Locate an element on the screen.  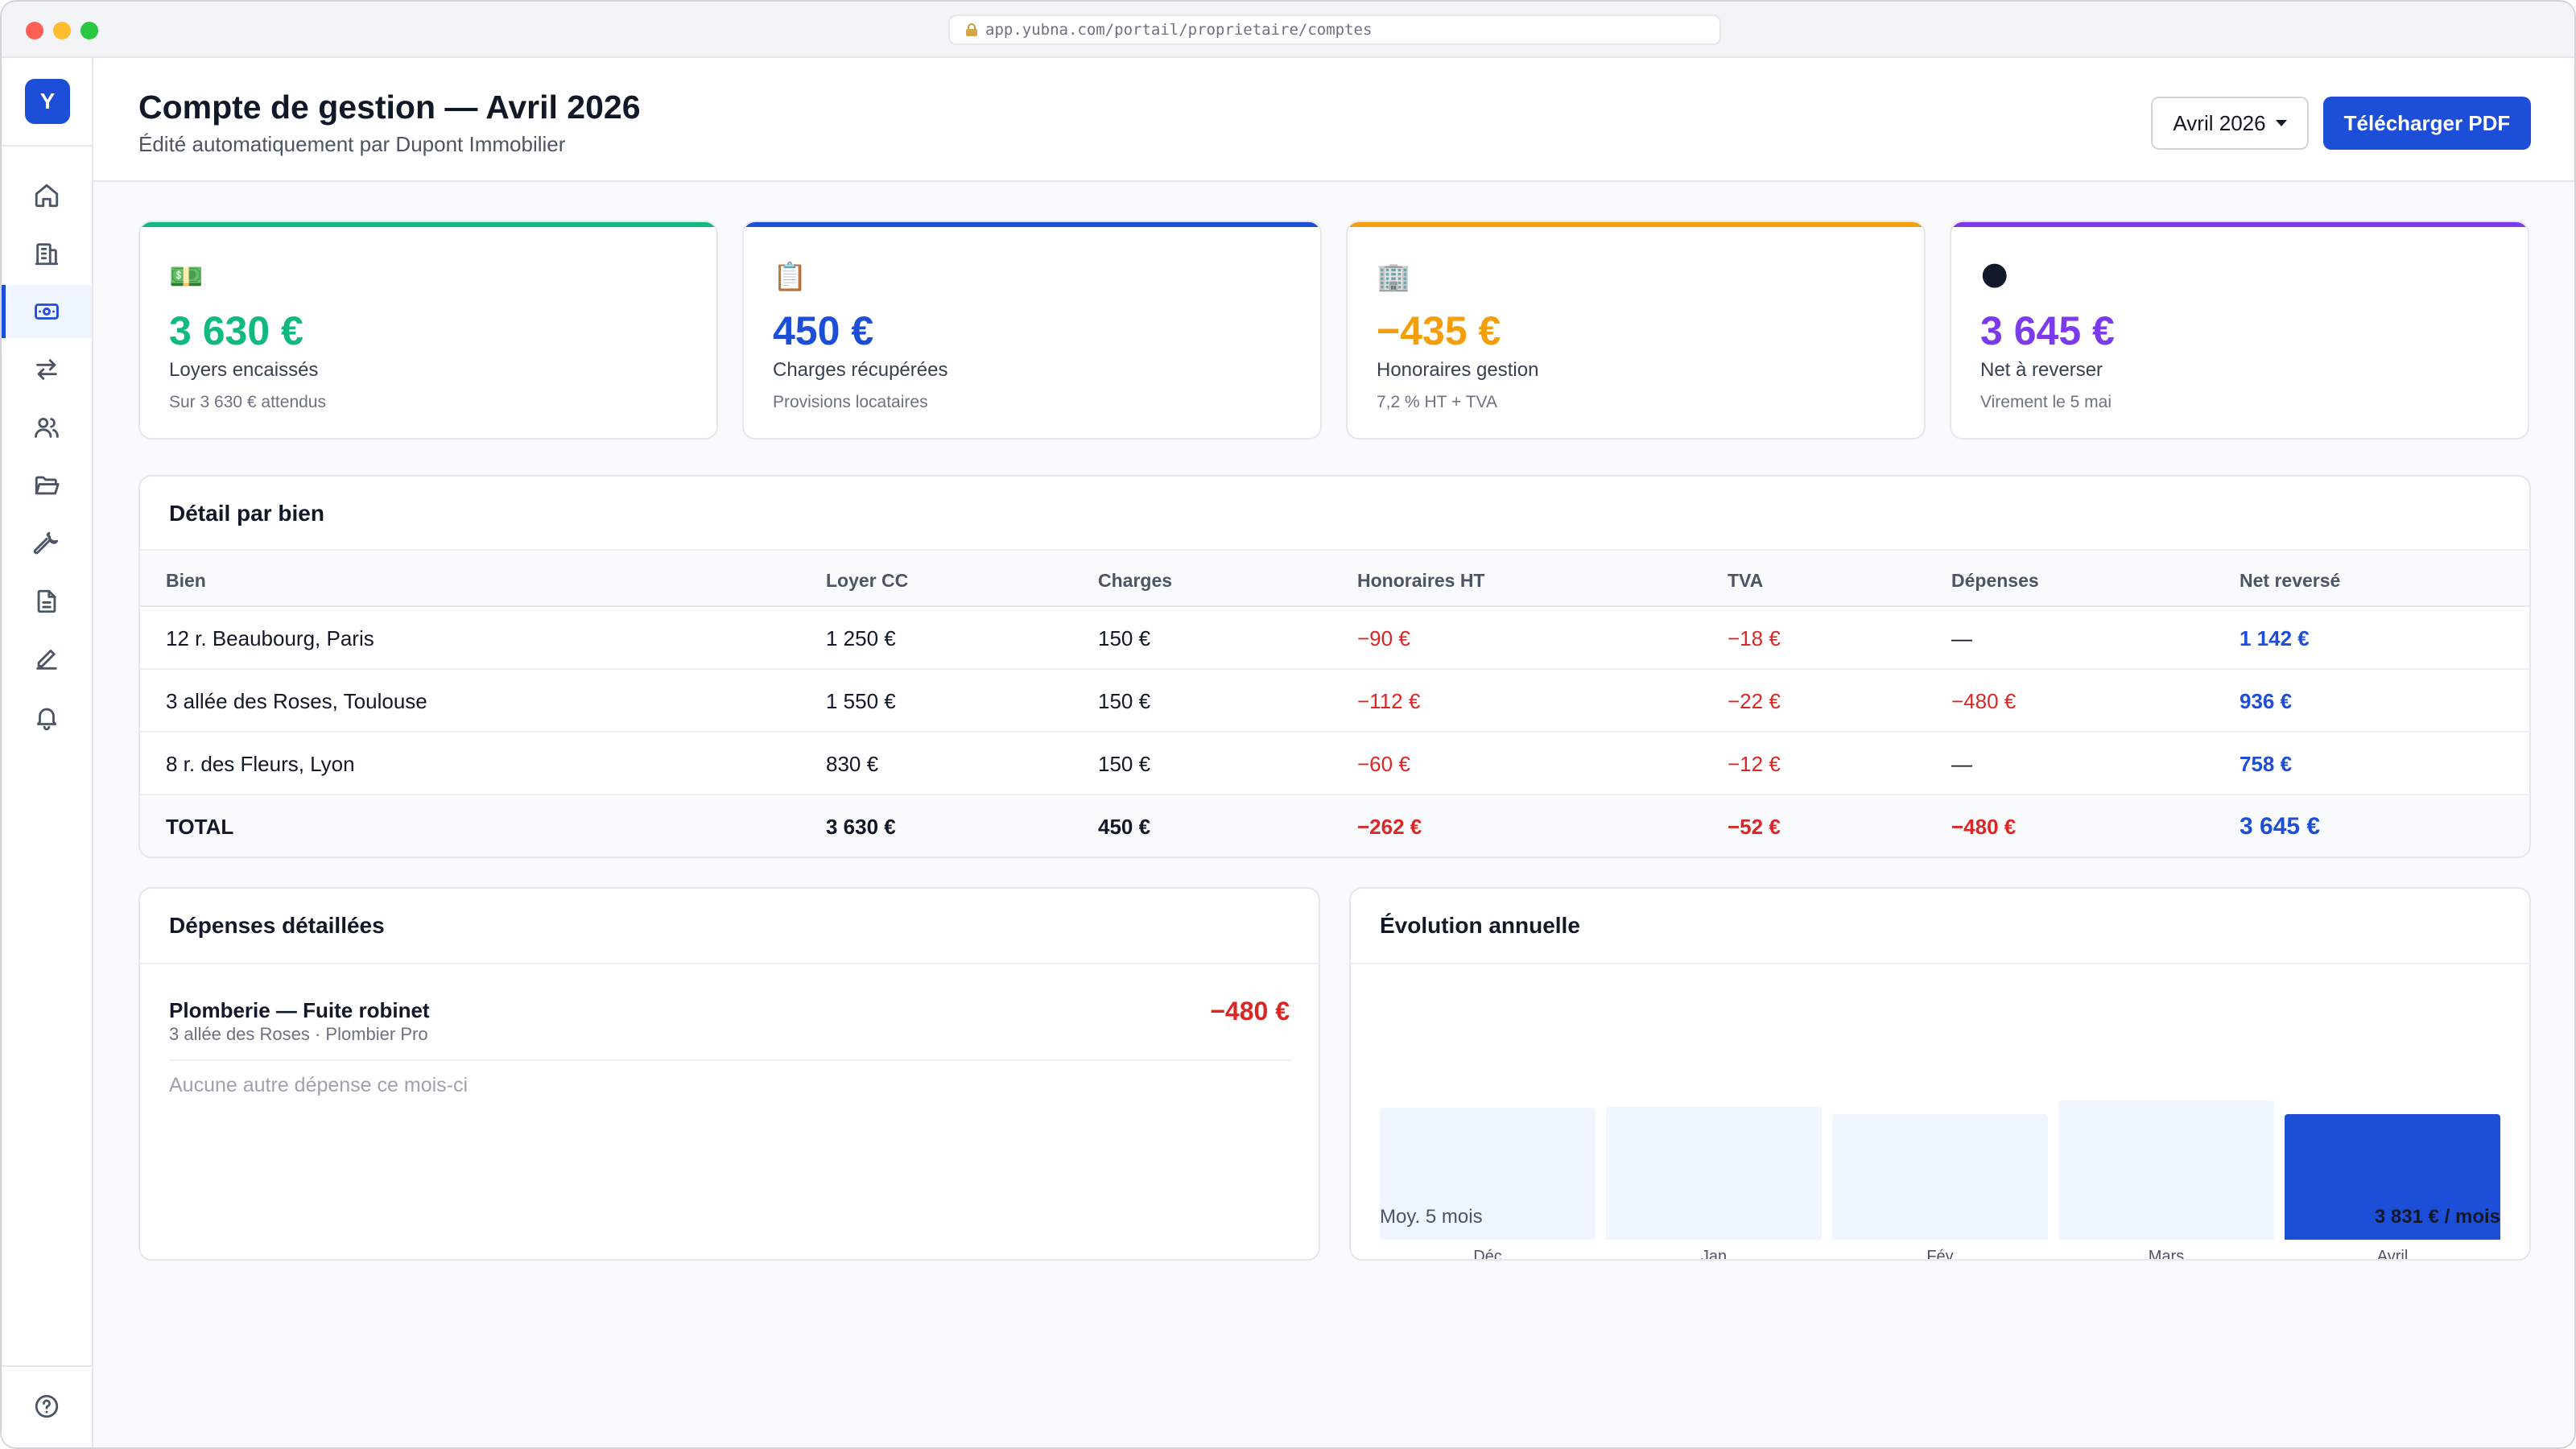
cell-vat: −12 € is located at coordinates (1754, 764).